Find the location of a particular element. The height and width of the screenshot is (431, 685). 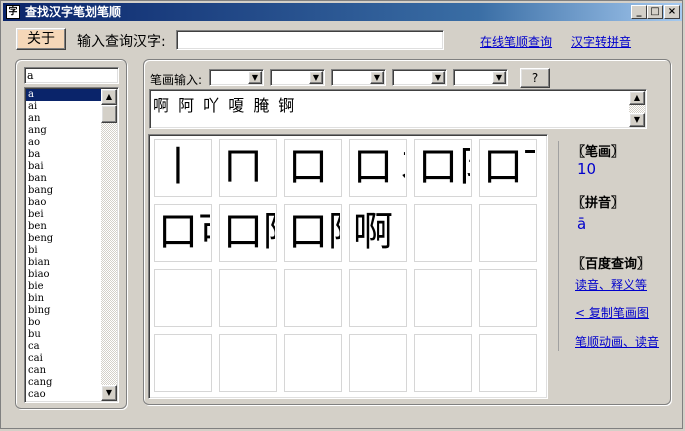

list-item: cang is located at coordinates (64, 383).